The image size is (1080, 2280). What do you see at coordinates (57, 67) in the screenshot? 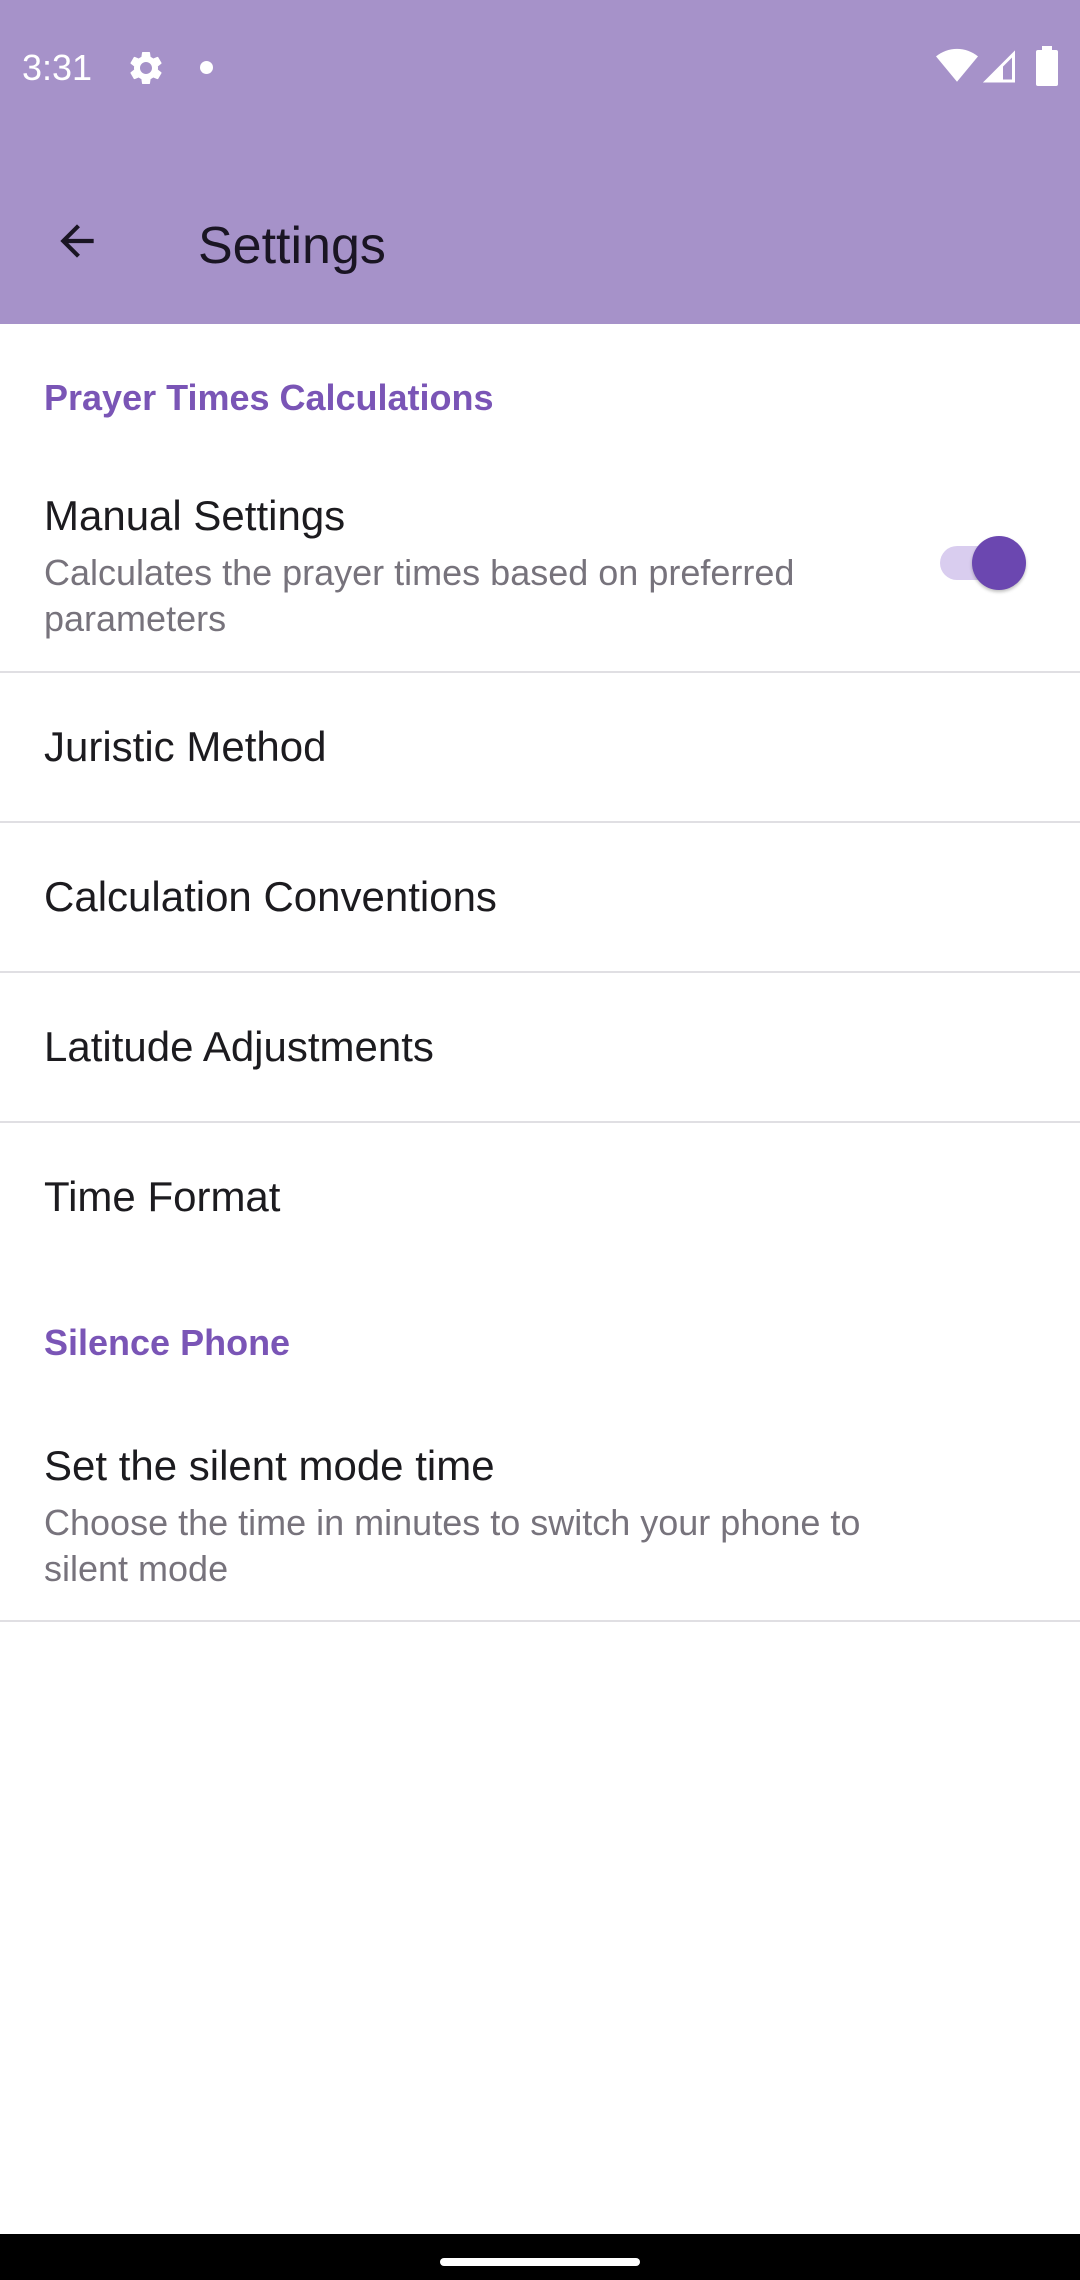
I see `status-time: 3:31` at bounding box center [57, 67].